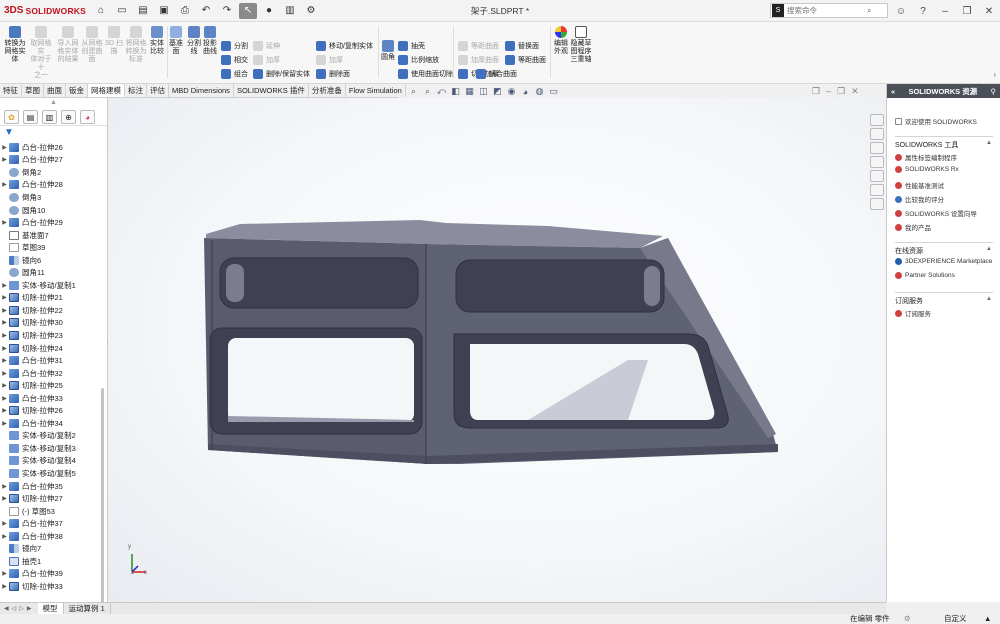  Describe the element at coordinates (855, 91) in the screenshot. I see `view-close-icon: ✕` at that location.